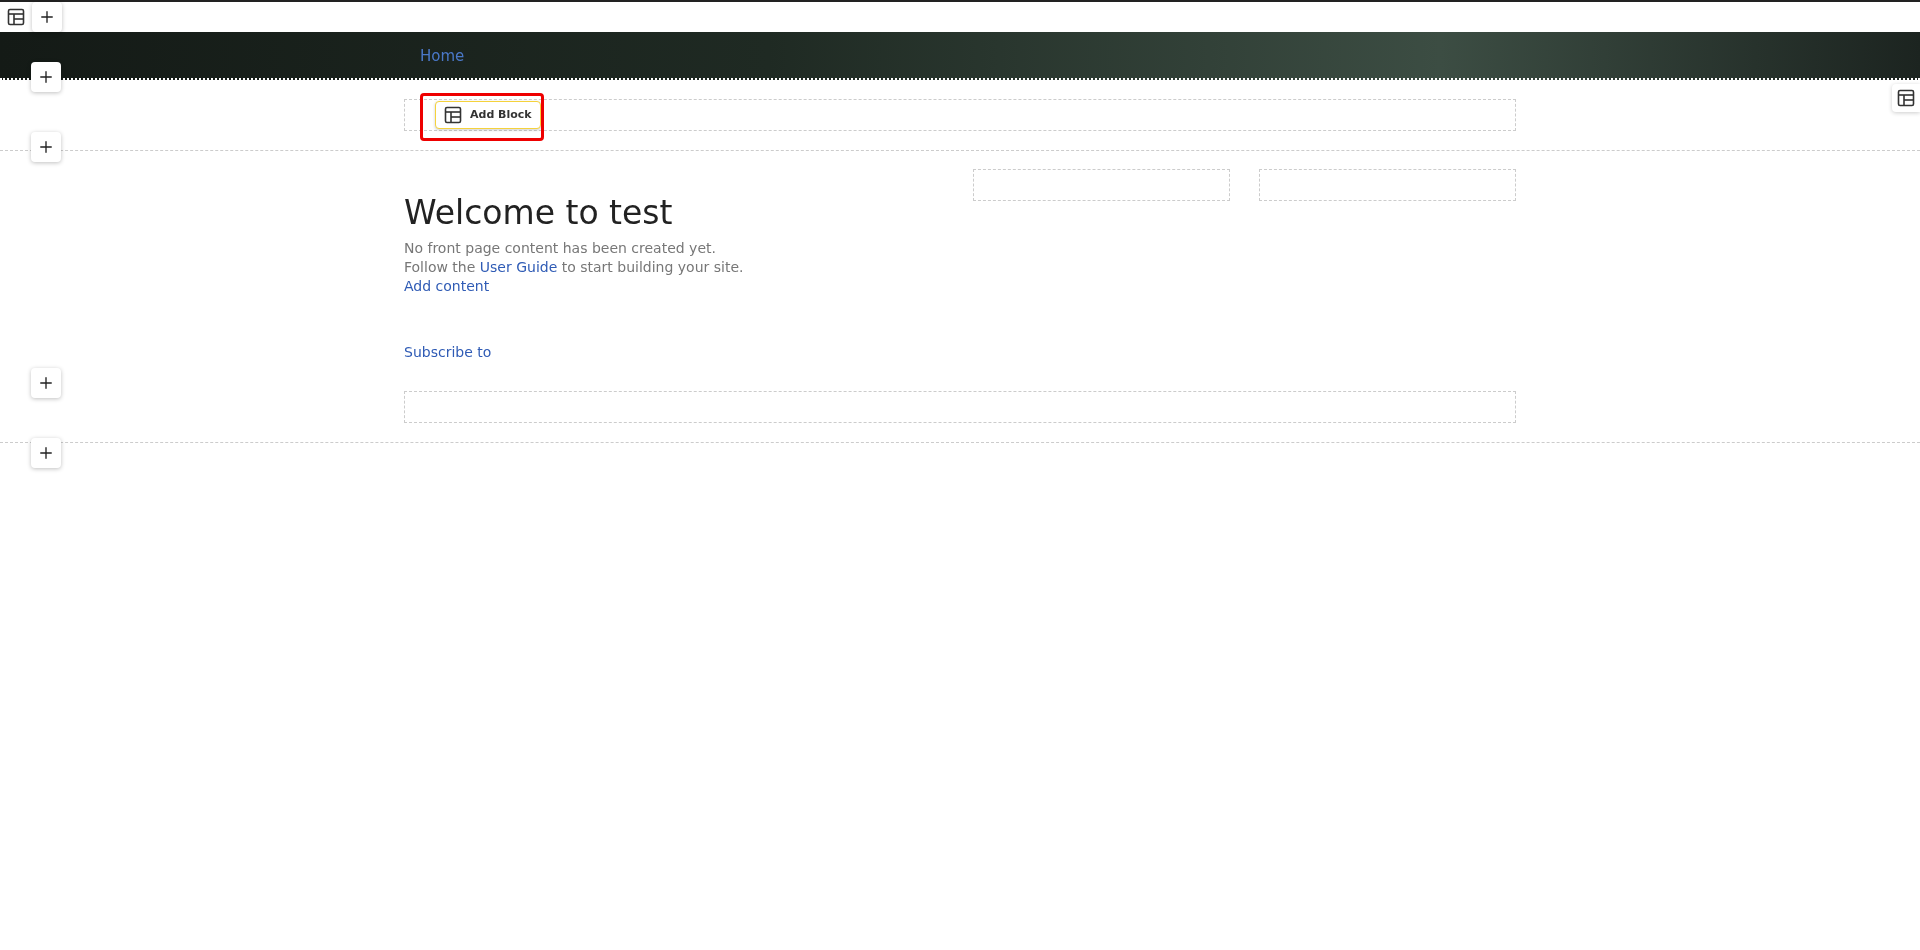 Image resolution: width=1920 pixels, height=950 pixels. Describe the element at coordinates (448, 352) in the screenshot. I see `subscribe-link: Subscribe to` at that location.